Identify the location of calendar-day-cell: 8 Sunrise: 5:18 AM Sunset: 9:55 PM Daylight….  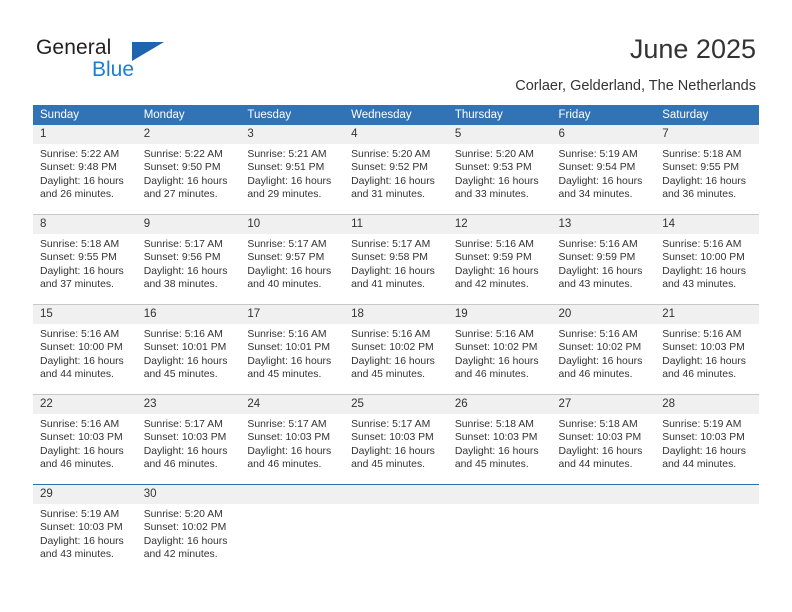
(85, 259).